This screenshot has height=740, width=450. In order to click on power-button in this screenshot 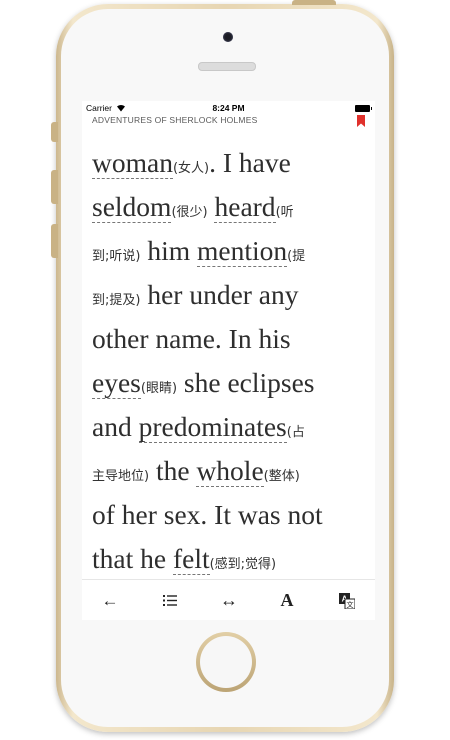, I will do `click(314, 2)`.